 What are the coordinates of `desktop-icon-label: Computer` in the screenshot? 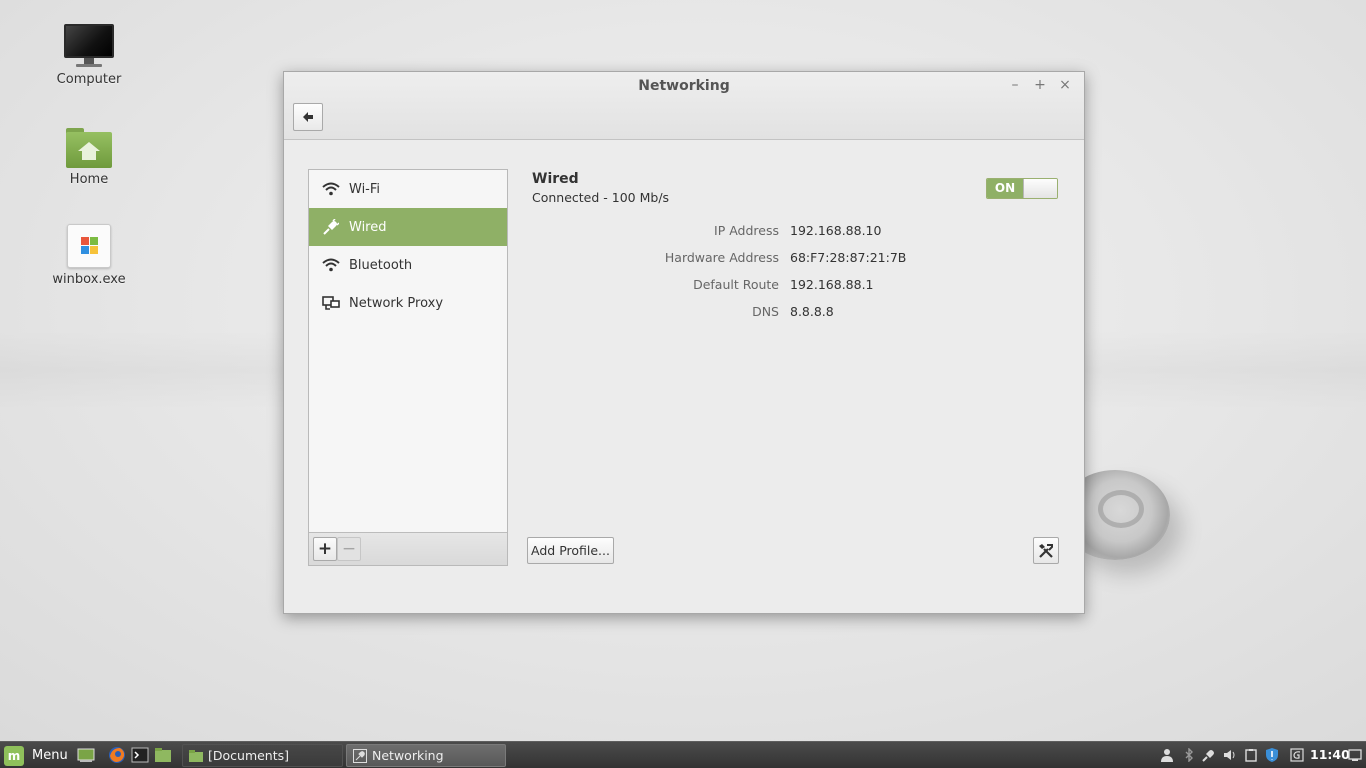 It's located at (89, 79).